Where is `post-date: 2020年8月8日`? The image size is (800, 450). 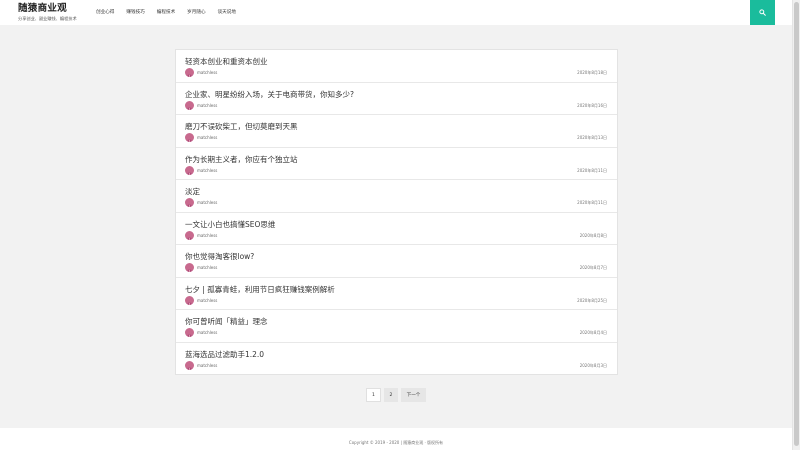
post-date: 2020年8月8日 is located at coordinates (593, 235).